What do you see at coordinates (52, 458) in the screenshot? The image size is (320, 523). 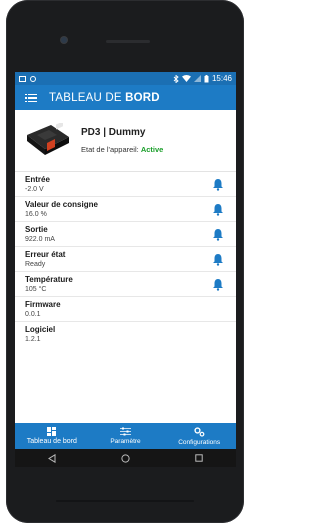 I see `back-icon` at bounding box center [52, 458].